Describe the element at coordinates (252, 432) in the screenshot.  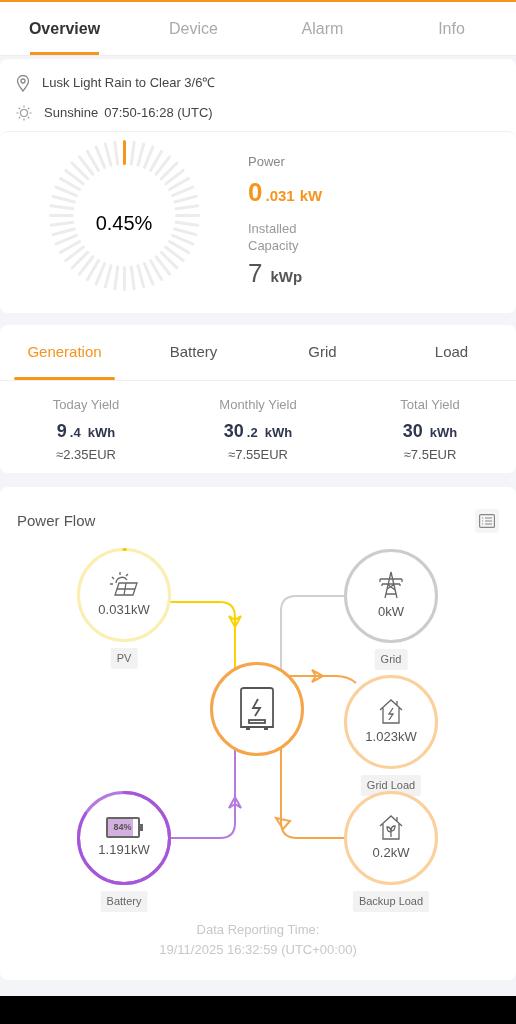
I see `yield-decimal: .2` at that location.